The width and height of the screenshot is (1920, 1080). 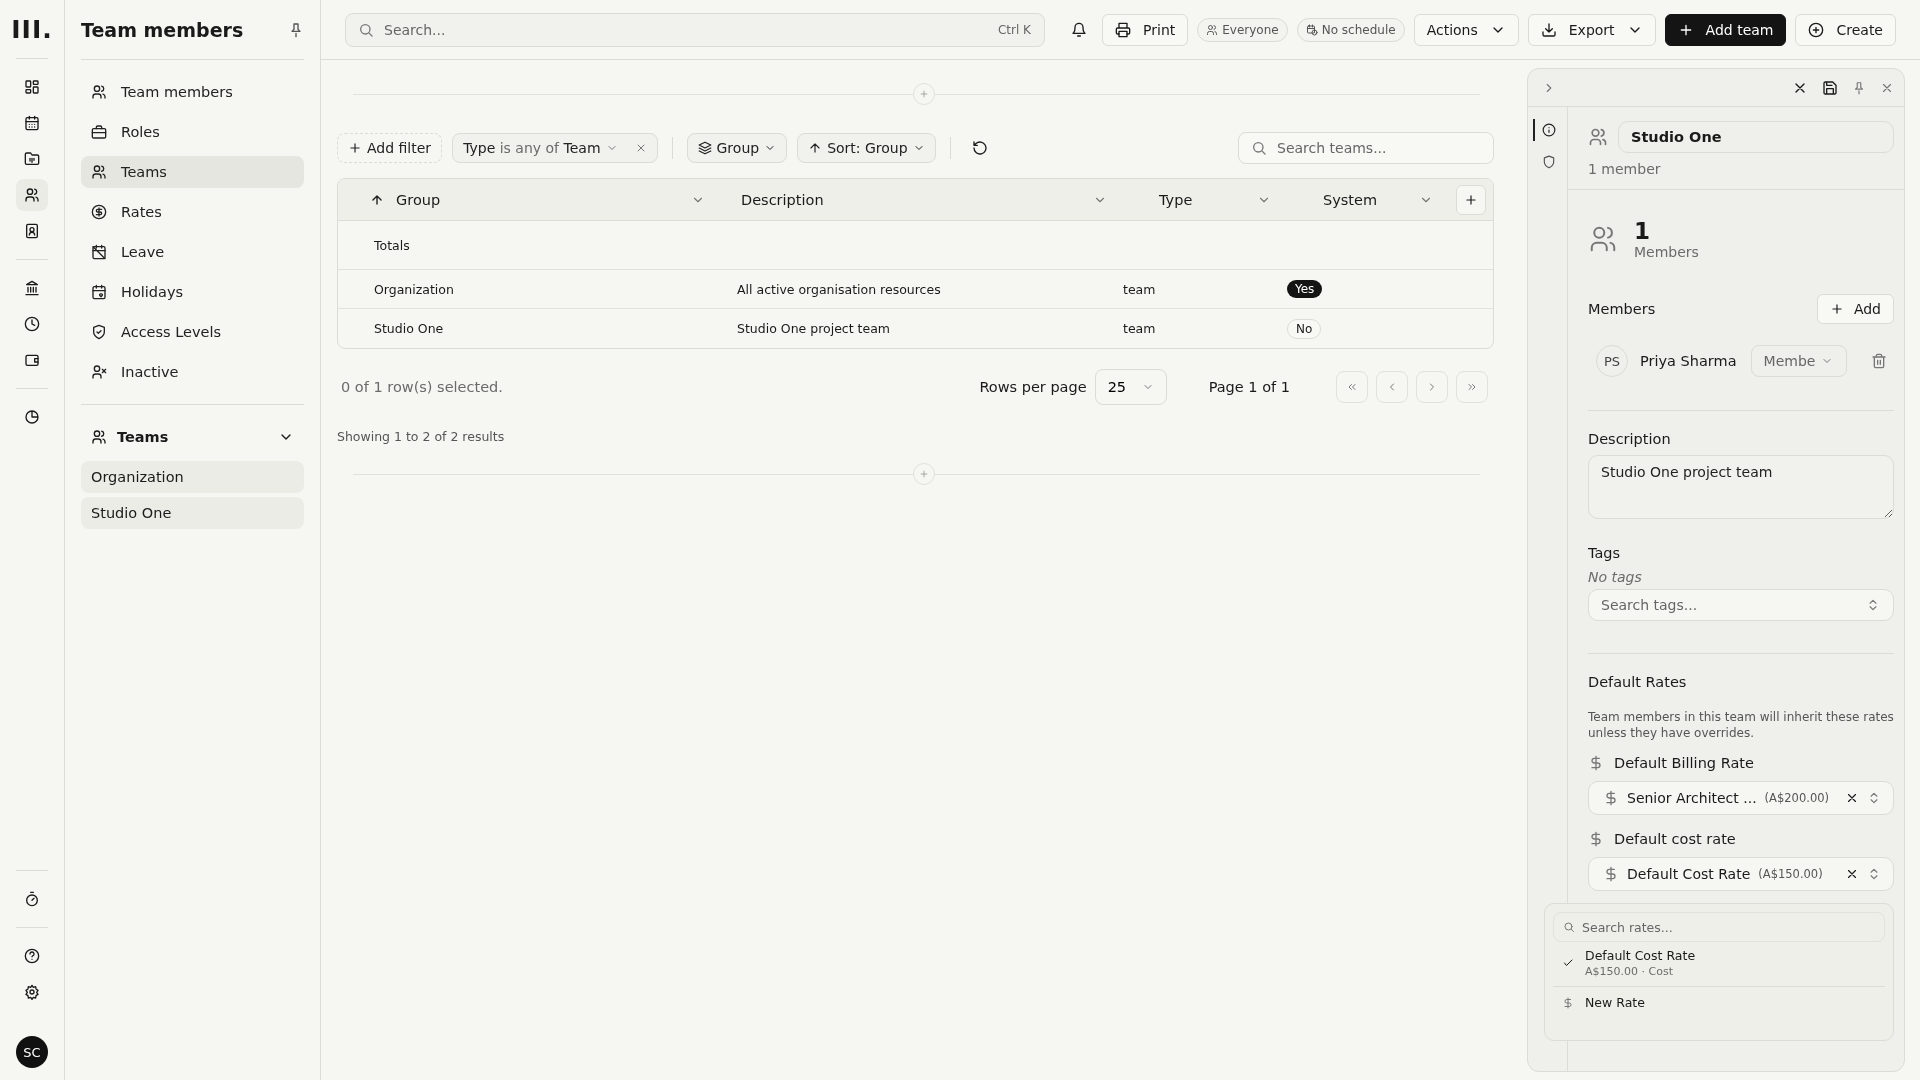 What do you see at coordinates (32, 159) in the screenshot?
I see `folder-icon` at bounding box center [32, 159].